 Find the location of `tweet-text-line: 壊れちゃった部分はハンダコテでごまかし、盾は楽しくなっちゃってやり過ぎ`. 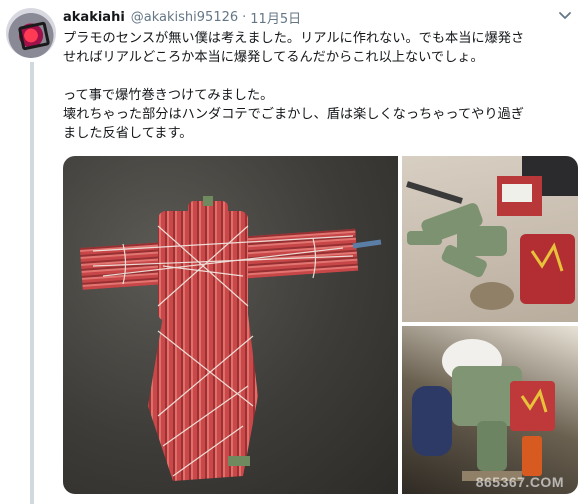

tweet-text-line: 壊れちゃった部分はハンダコテでごまかし、盾は楽しくなっちゃってやり過ぎ is located at coordinates (293, 114).